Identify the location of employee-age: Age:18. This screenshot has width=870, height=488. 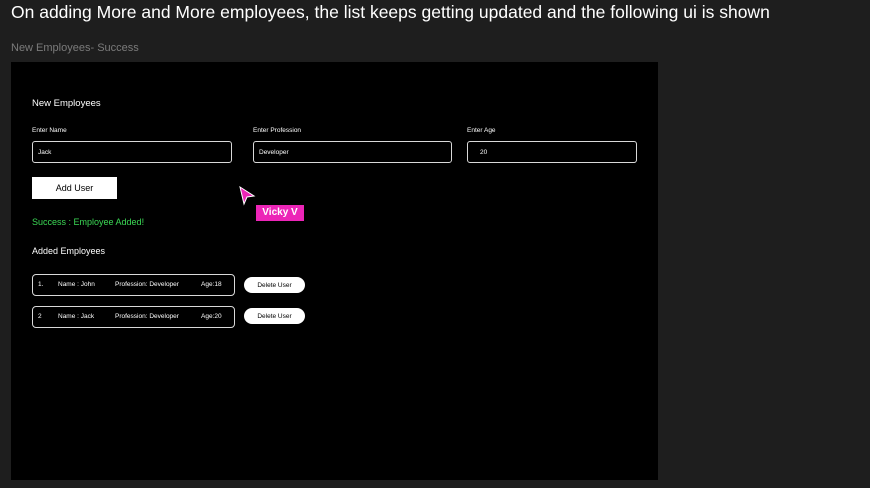
(211, 284).